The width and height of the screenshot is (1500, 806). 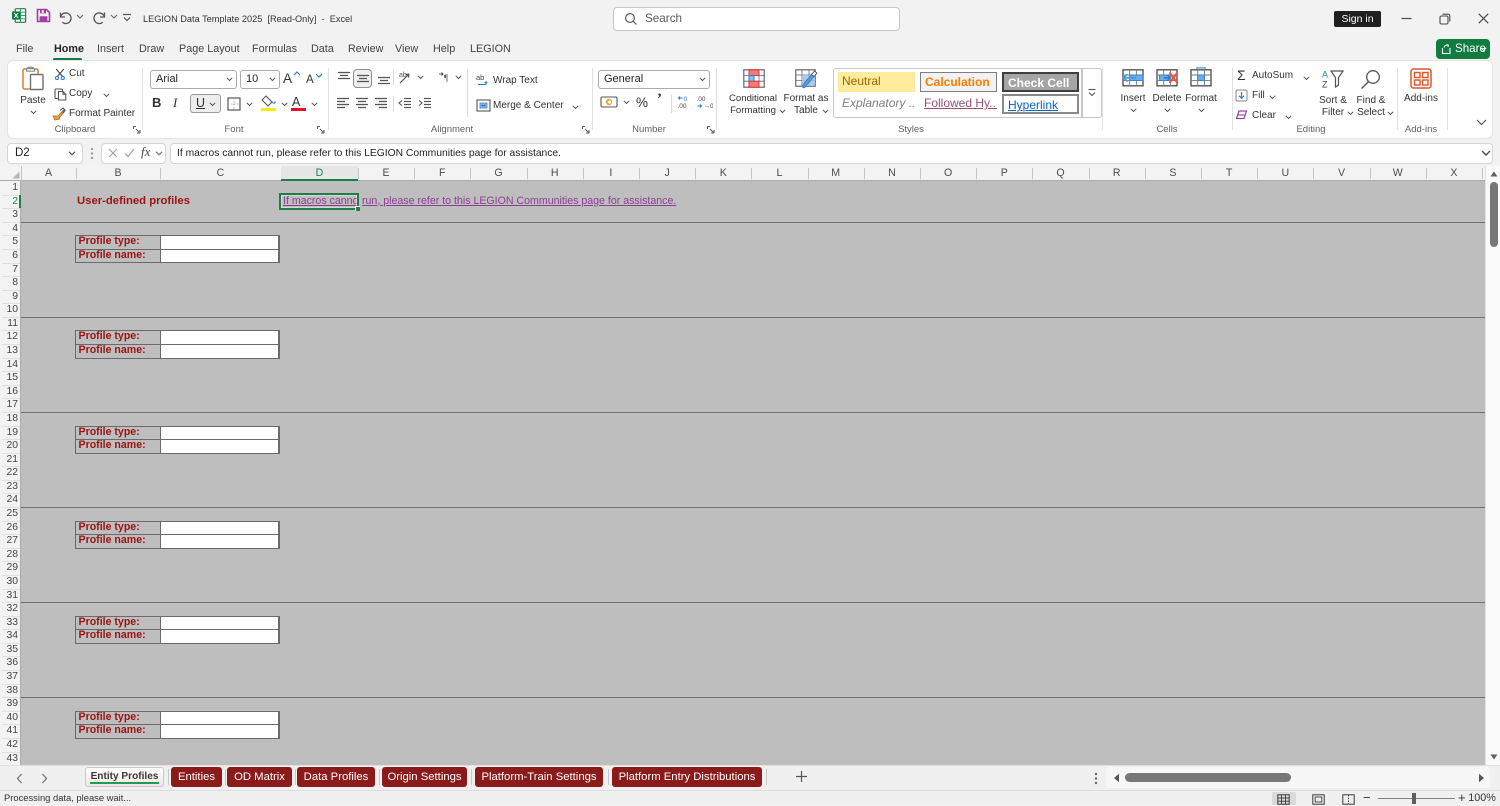 What do you see at coordinates (686, 99) in the screenshot?
I see `svg-text: 0` at bounding box center [686, 99].